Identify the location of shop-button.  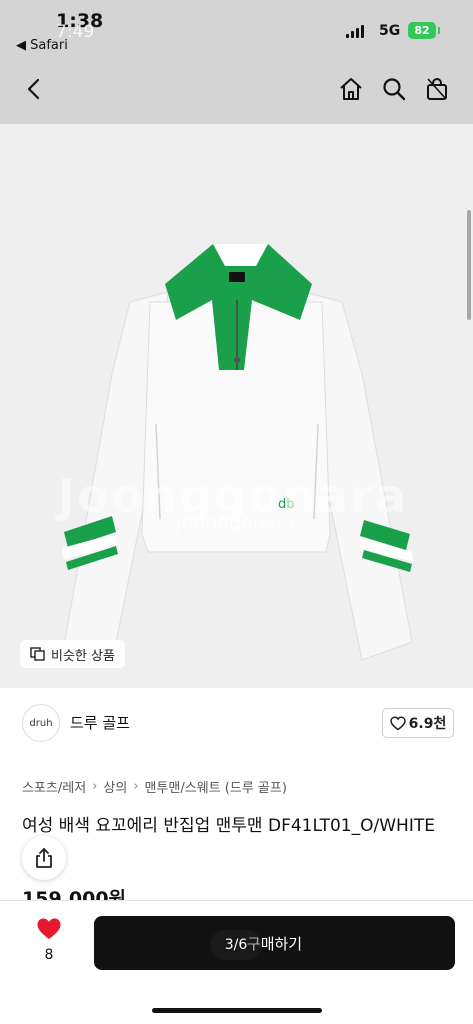
(437, 89).